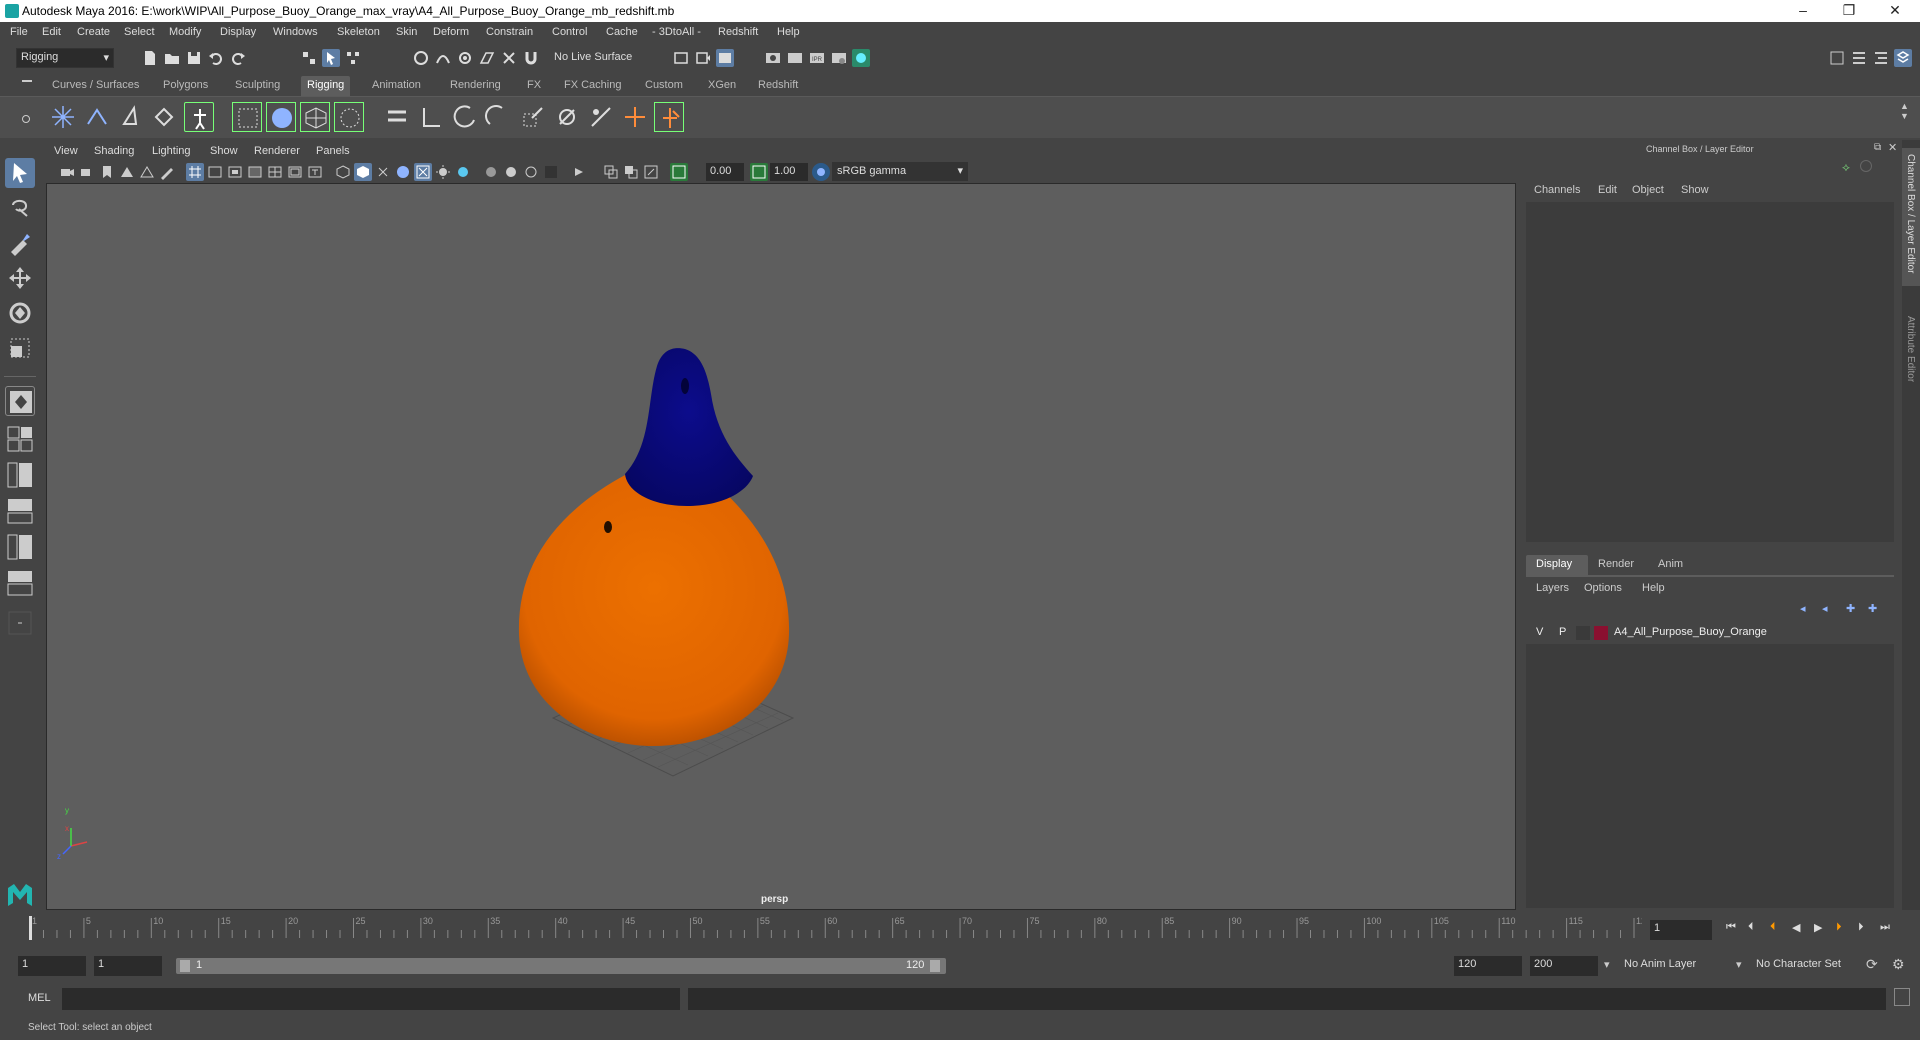 The width and height of the screenshot is (1920, 1040). What do you see at coordinates (773, 58) in the screenshot?
I see `render-view-icon` at bounding box center [773, 58].